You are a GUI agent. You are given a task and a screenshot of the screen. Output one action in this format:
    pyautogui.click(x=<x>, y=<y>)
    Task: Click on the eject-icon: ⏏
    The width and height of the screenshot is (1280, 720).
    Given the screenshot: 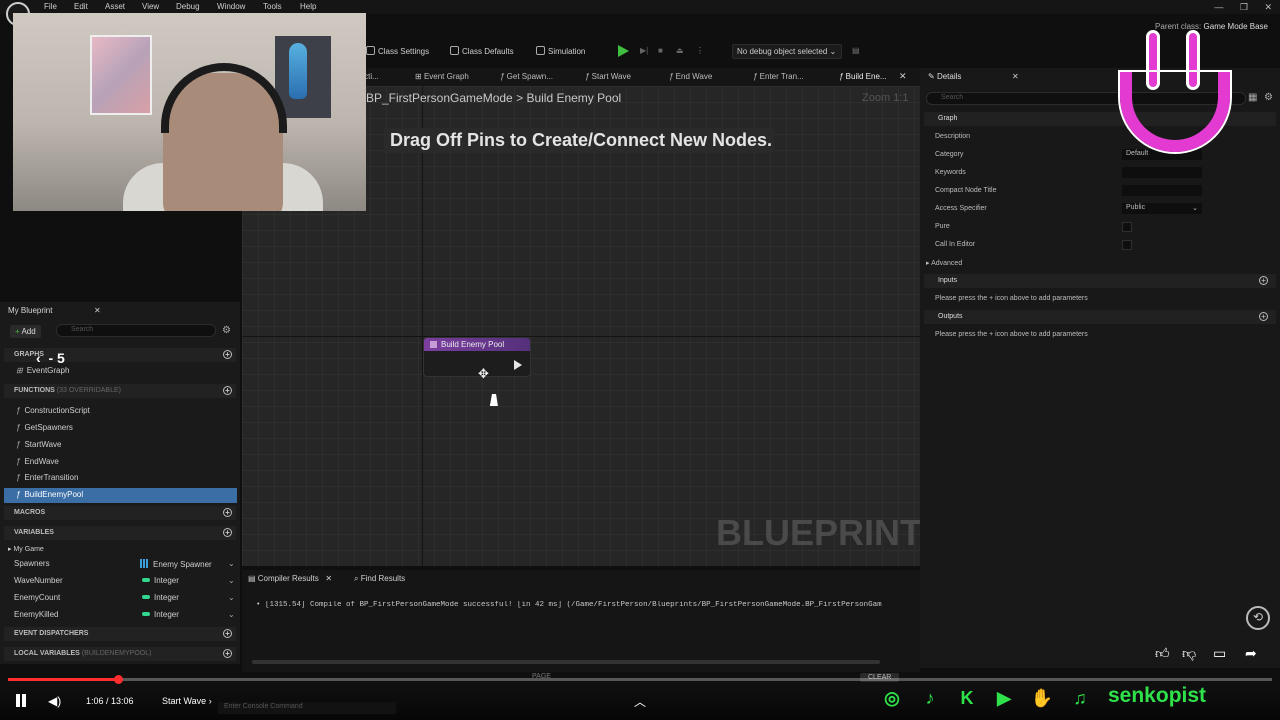 What is the action you would take?
    pyautogui.click(x=680, y=50)
    